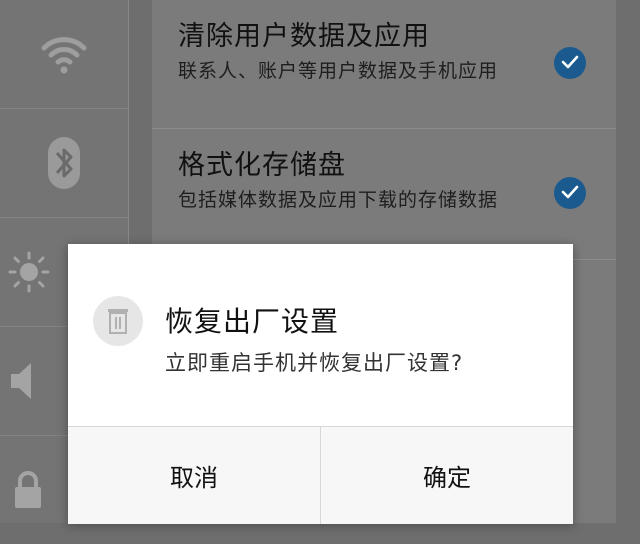 This screenshot has width=640, height=544. Describe the element at coordinates (24, 381) in the screenshot. I see `volume-icon` at that location.